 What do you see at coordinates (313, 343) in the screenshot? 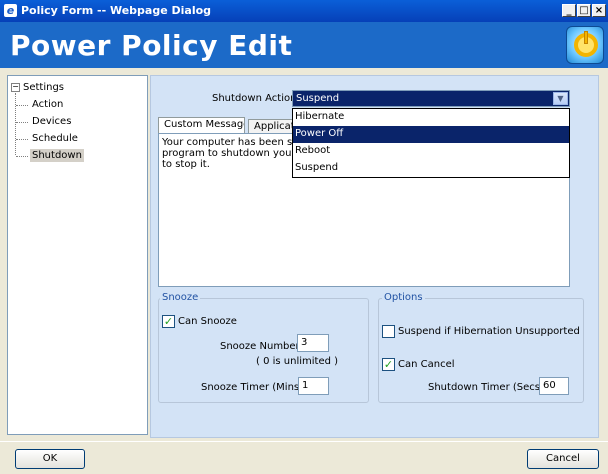
I see `snooze-number-input: 3` at bounding box center [313, 343].